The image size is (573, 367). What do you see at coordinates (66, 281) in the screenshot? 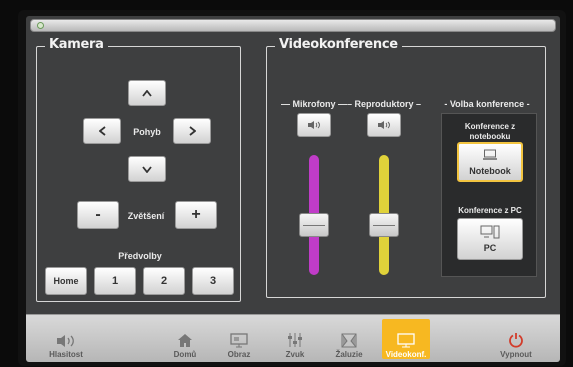
I see `preset-home-button: Home` at bounding box center [66, 281].